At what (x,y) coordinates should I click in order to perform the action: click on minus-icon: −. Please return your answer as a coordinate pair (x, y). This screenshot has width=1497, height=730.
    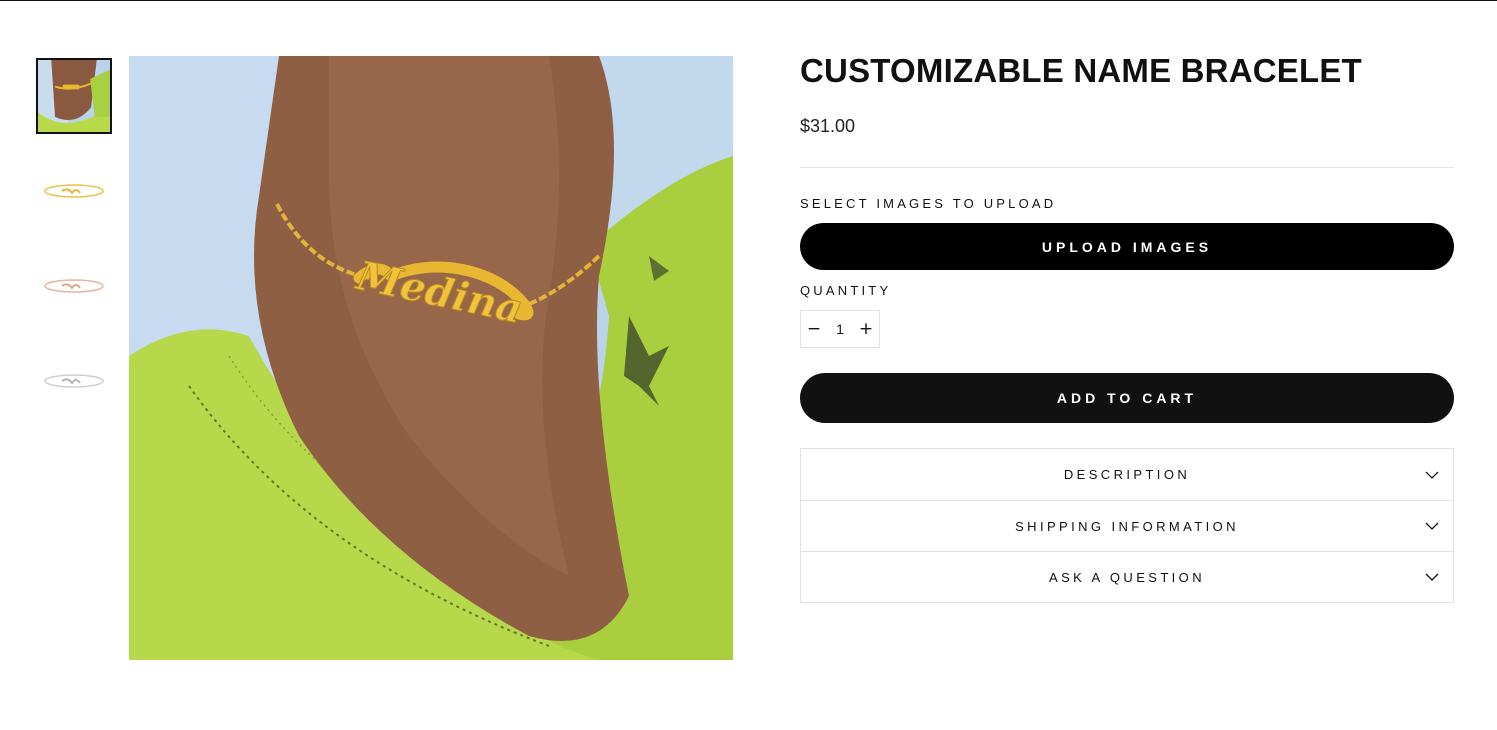
    Looking at the image, I should click on (814, 329).